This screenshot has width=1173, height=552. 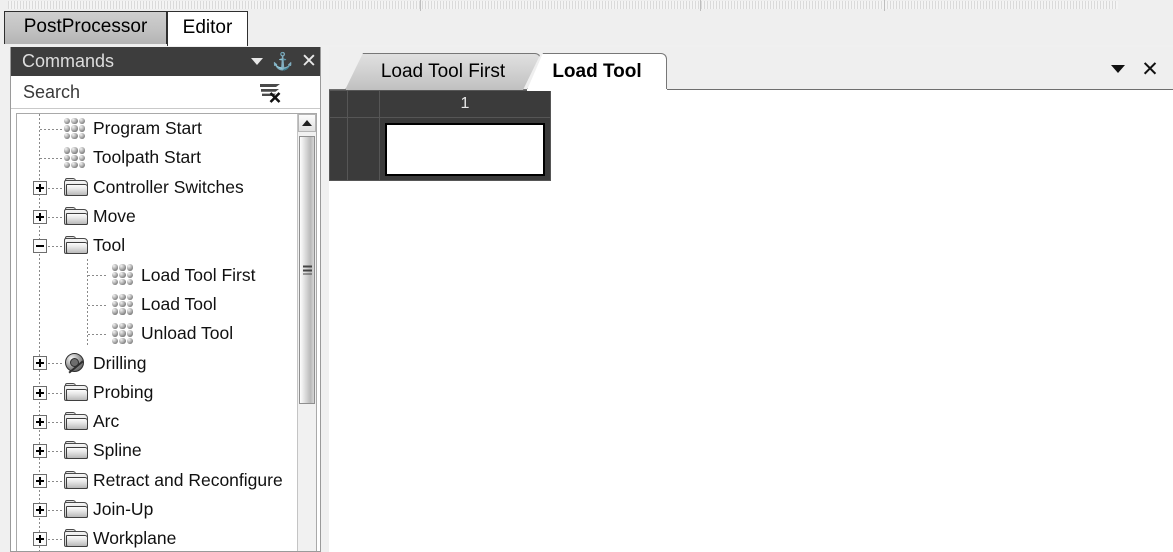 I want to click on tree-item-move: Move, so click(x=157, y=216).